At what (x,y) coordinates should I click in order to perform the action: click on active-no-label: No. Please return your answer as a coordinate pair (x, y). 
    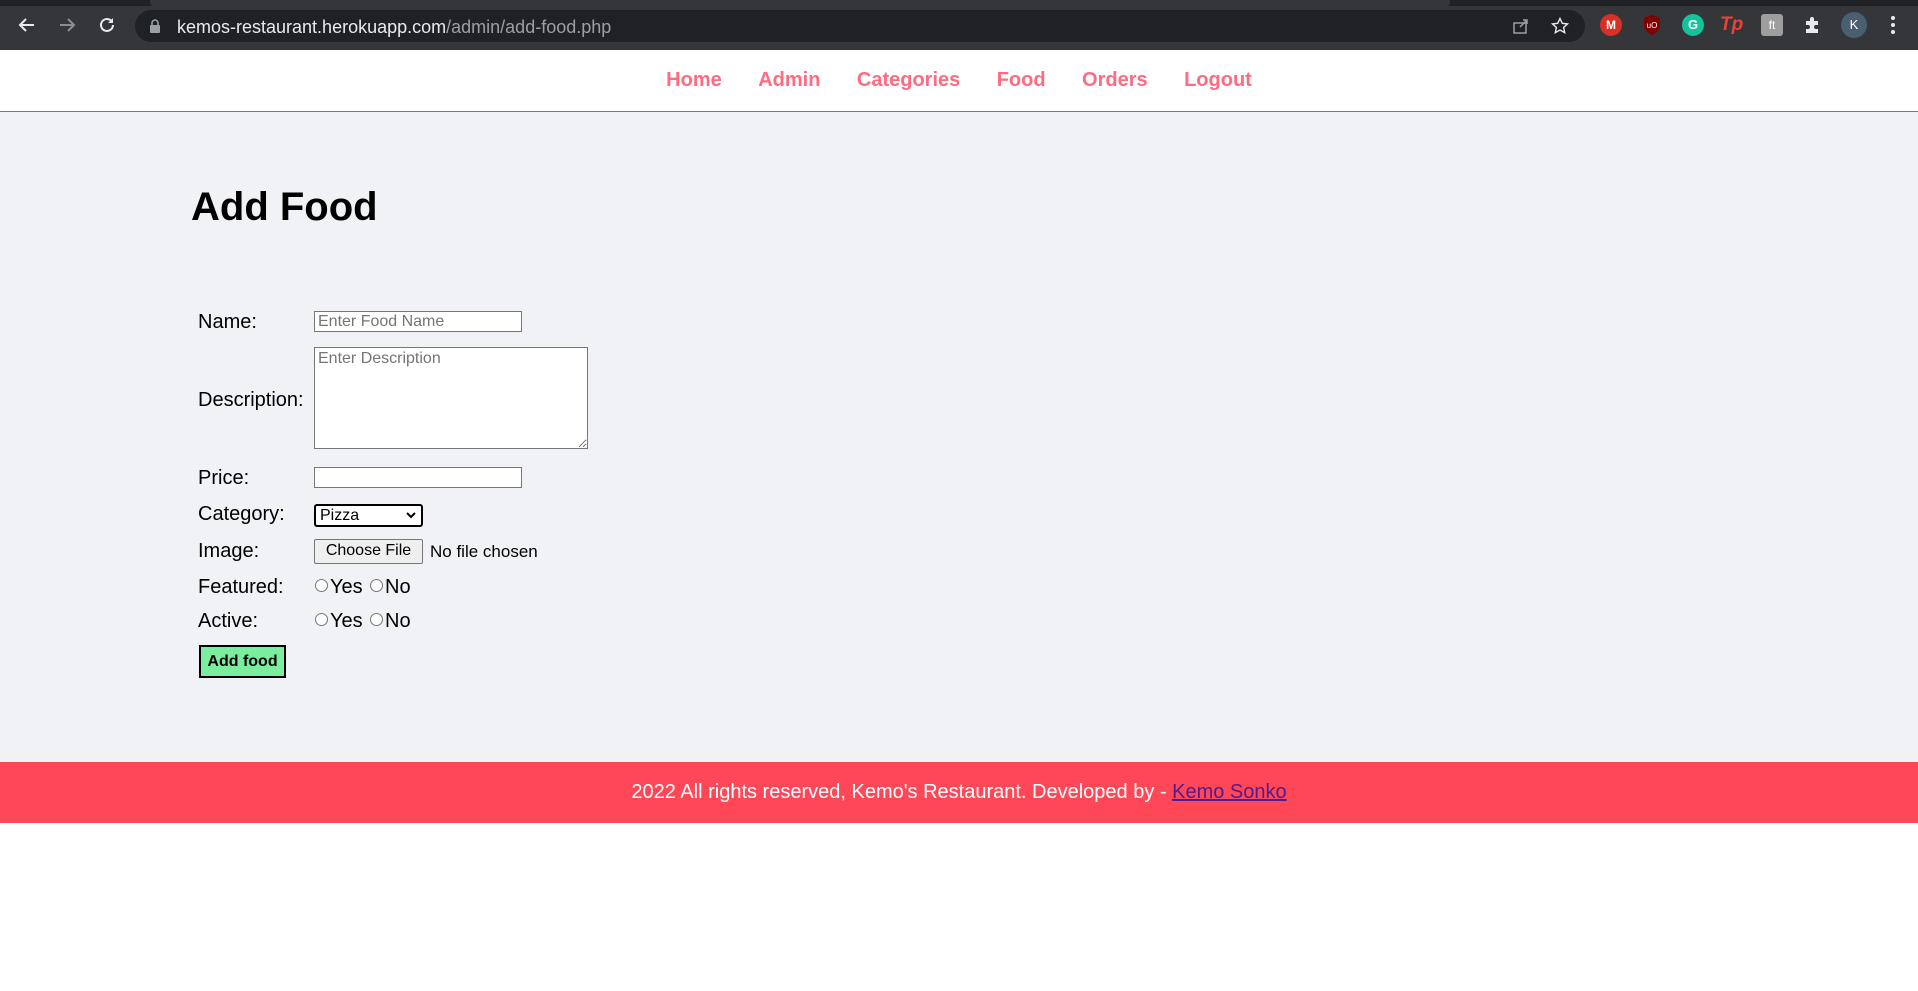
    Looking at the image, I should click on (398, 621).